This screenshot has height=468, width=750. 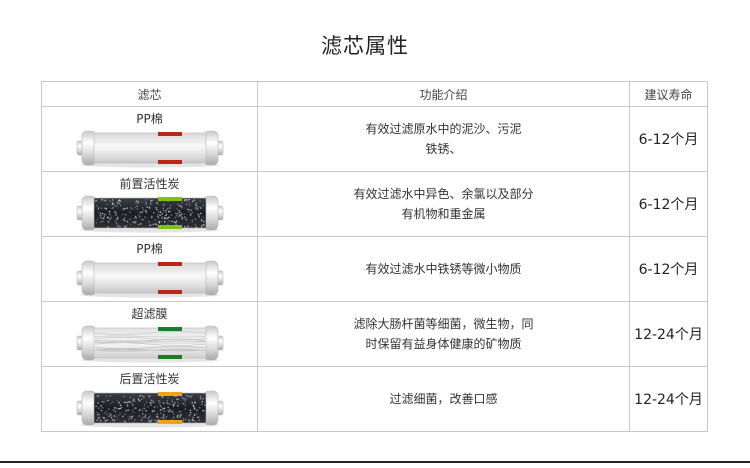 I want to click on function-text-line: 滤除大肠杆菌等细菌，微生物，同, so click(x=443, y=324).